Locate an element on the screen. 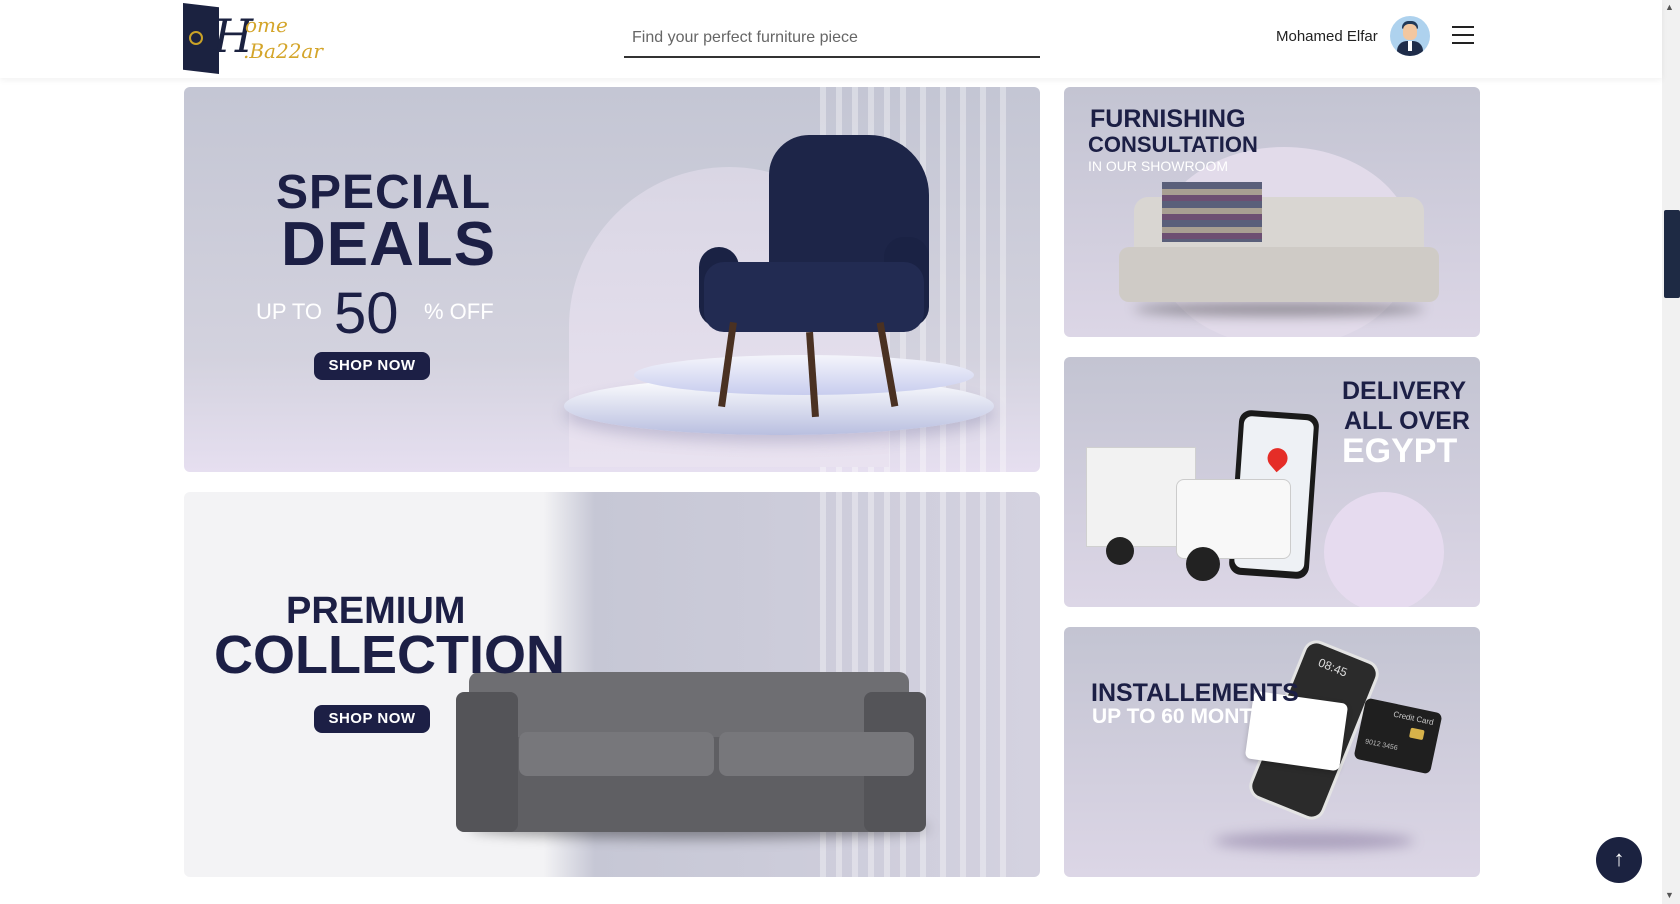 The width and height of the screenshot is (1680, 904). scrollbar-thumb is located at coordinates (1672, 254).